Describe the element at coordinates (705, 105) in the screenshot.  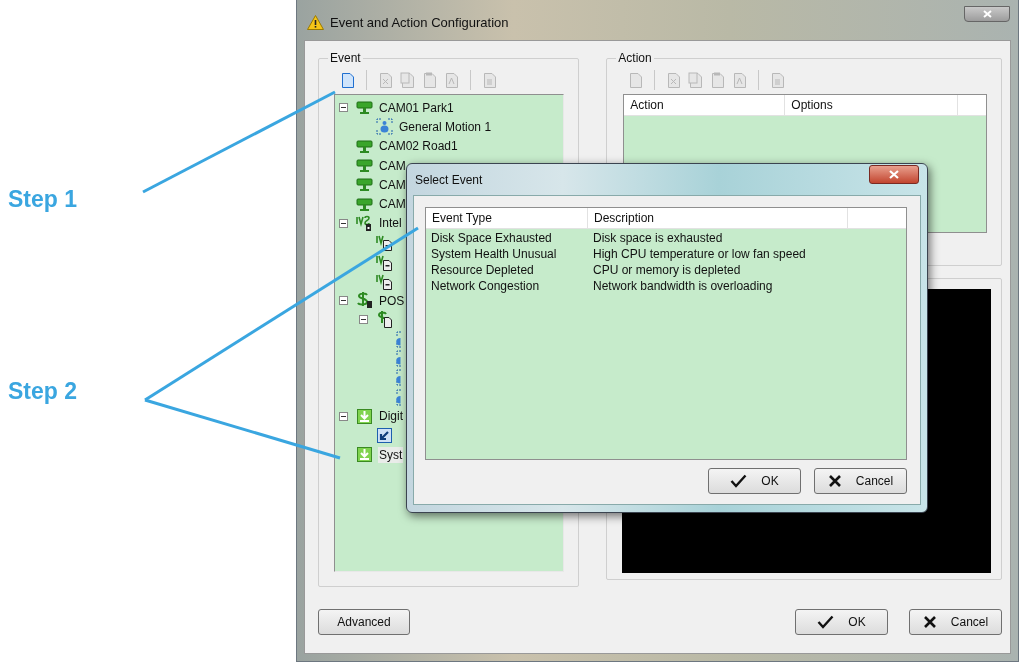
I see `column-header: Action` at that location.